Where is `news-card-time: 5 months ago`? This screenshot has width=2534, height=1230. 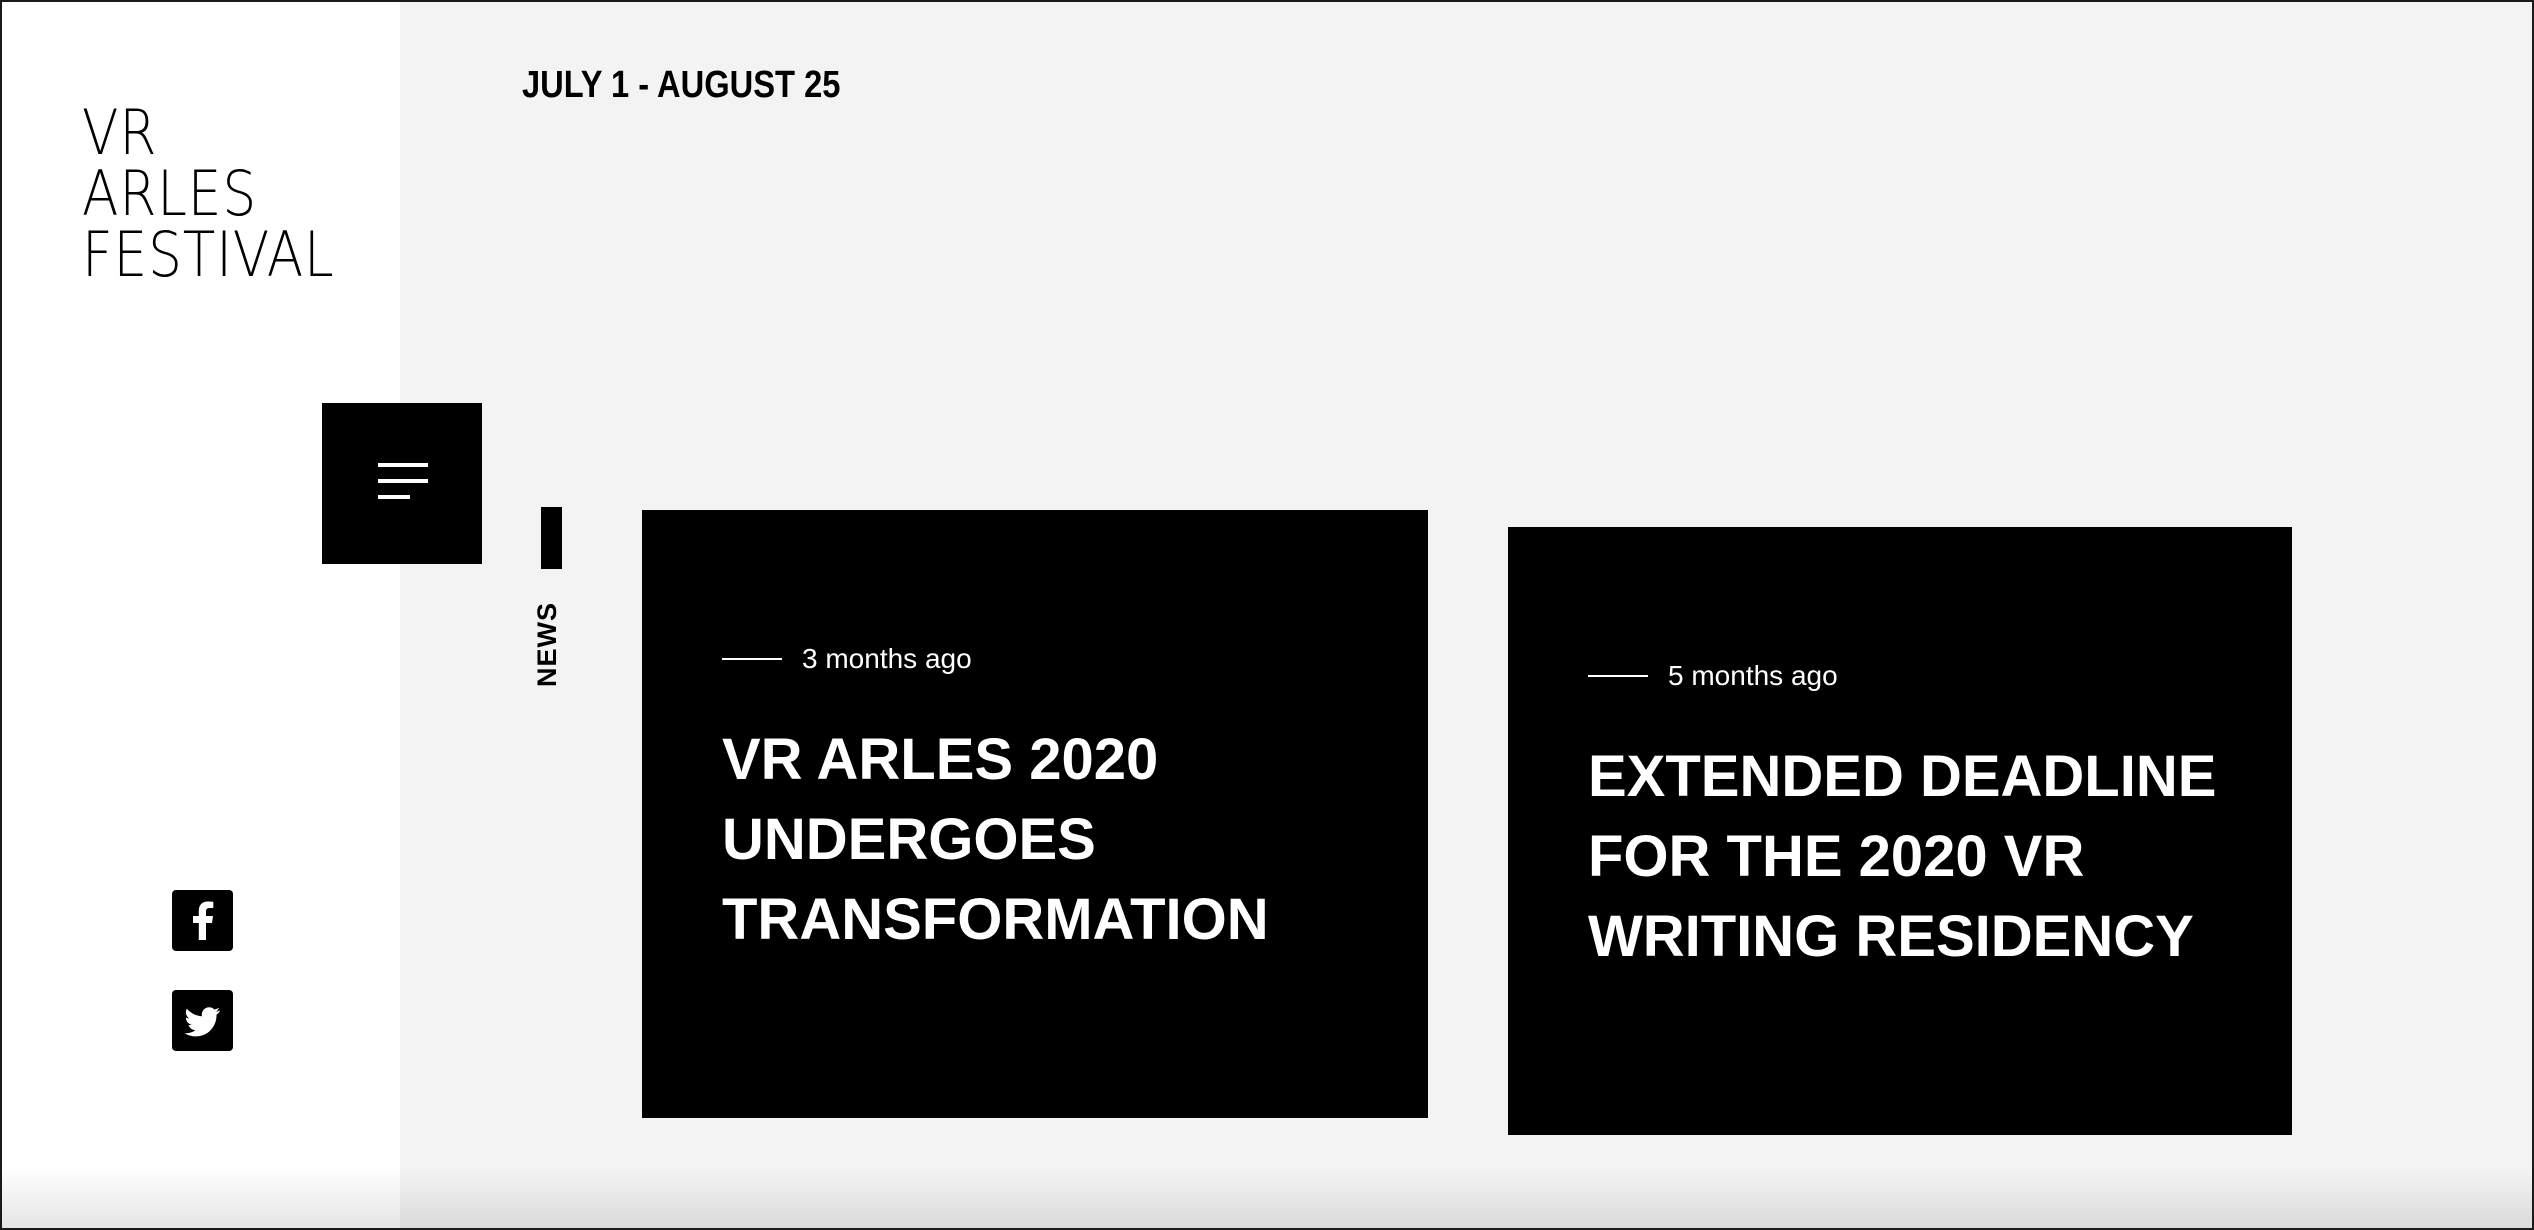
news-card-time: 5 months ago is located at coordinates (1753, 675).